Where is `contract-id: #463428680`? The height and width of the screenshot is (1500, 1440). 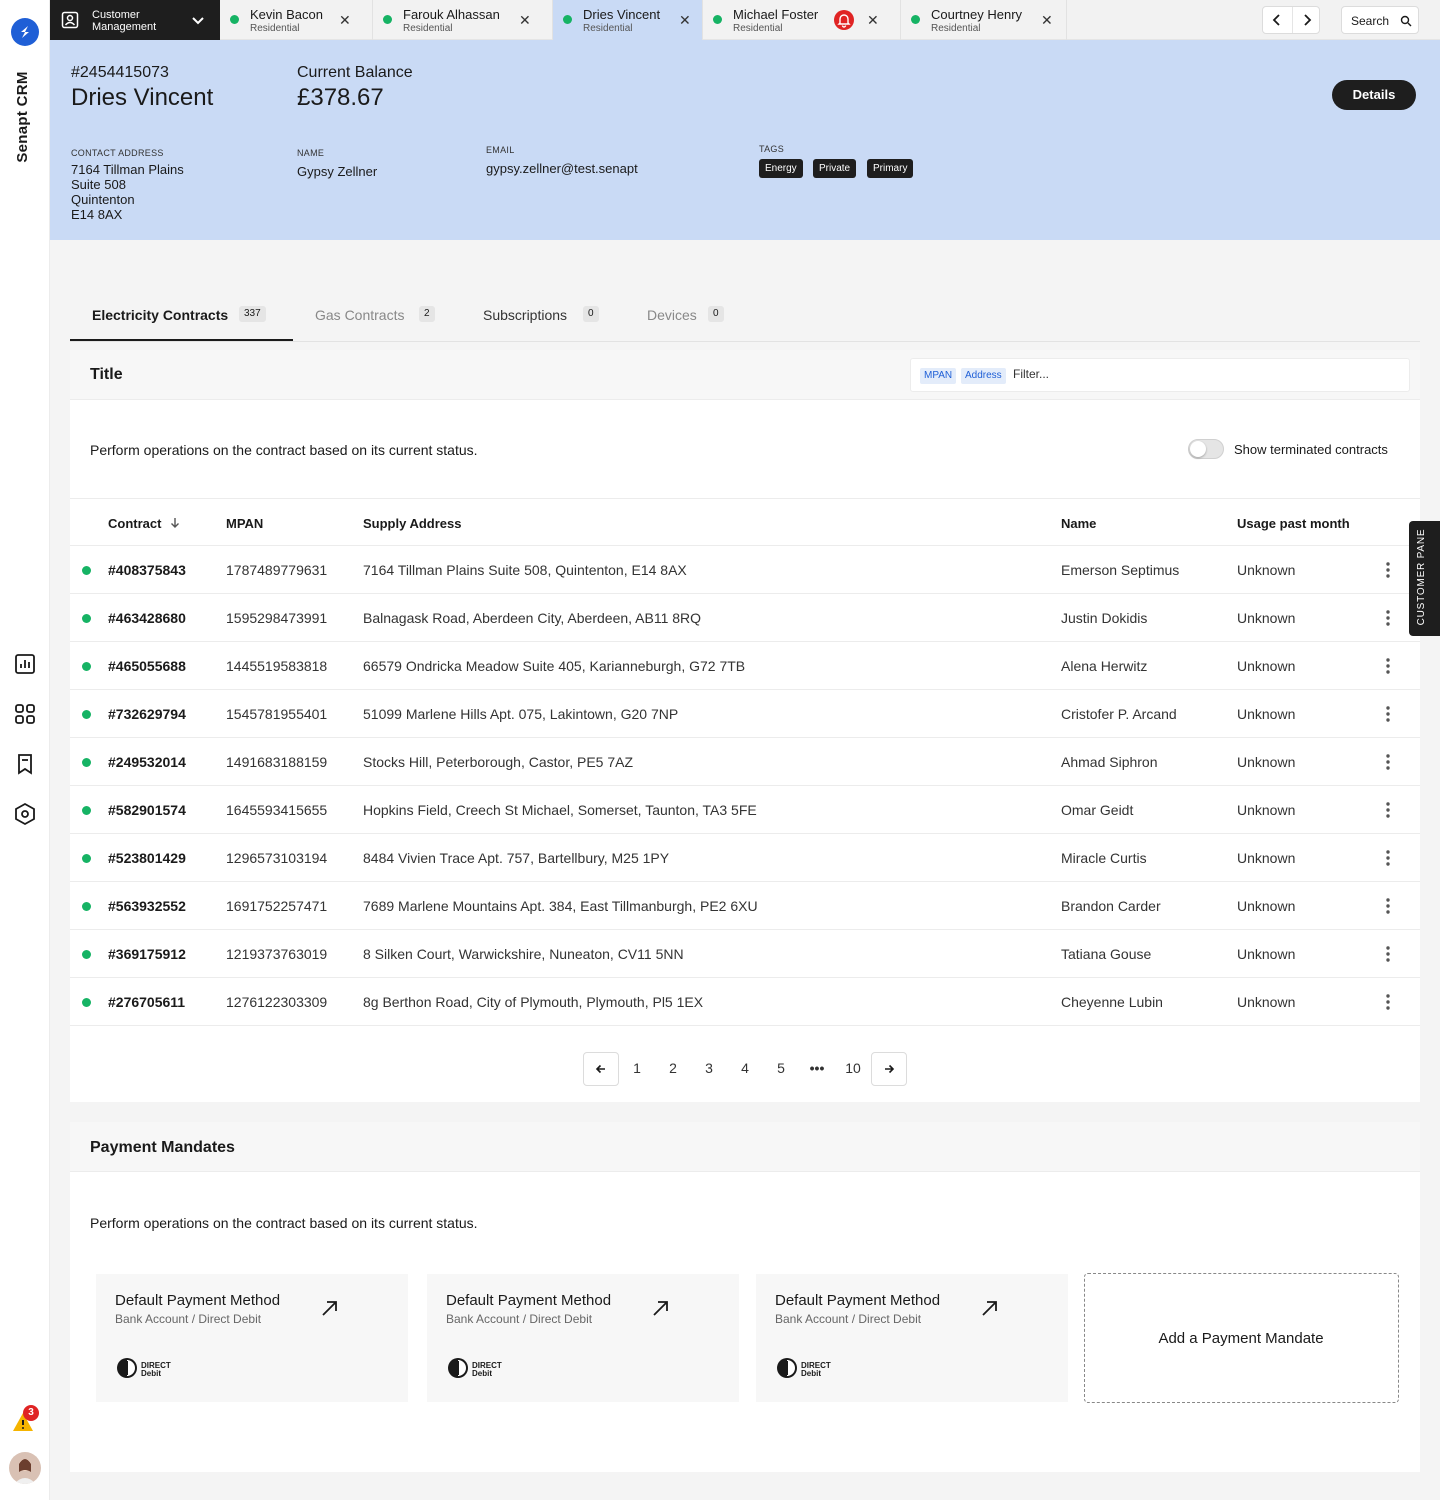
contract-id: #463428680 is located at coordinates (147, 618).